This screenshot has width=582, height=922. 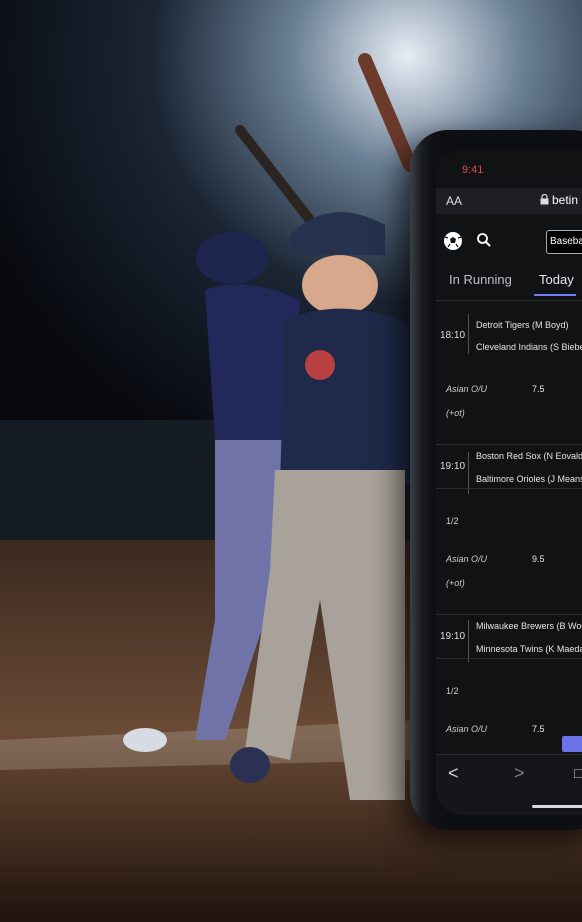 What do you see at coordinates (556, 279) in the screenshot?
I see `tab-today: Today` at bounding box center [556, 279].